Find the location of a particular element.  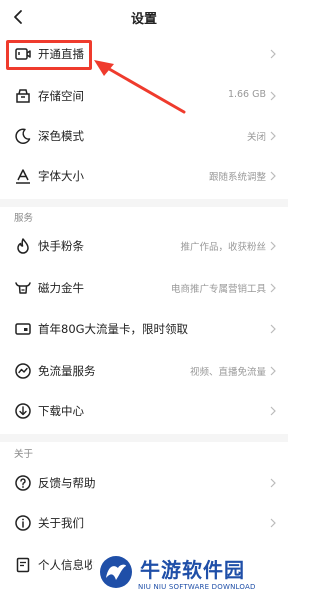

settings-row-label: 快手粉条 is located at coordinates (61, 246).